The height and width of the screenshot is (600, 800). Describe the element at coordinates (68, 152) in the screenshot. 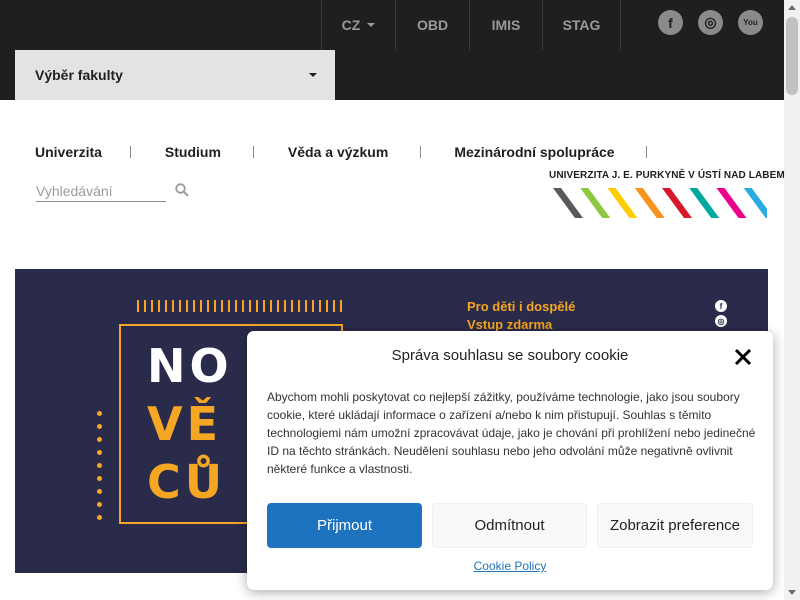

I see `nav-item-univerzita: Univerzita` at that location.